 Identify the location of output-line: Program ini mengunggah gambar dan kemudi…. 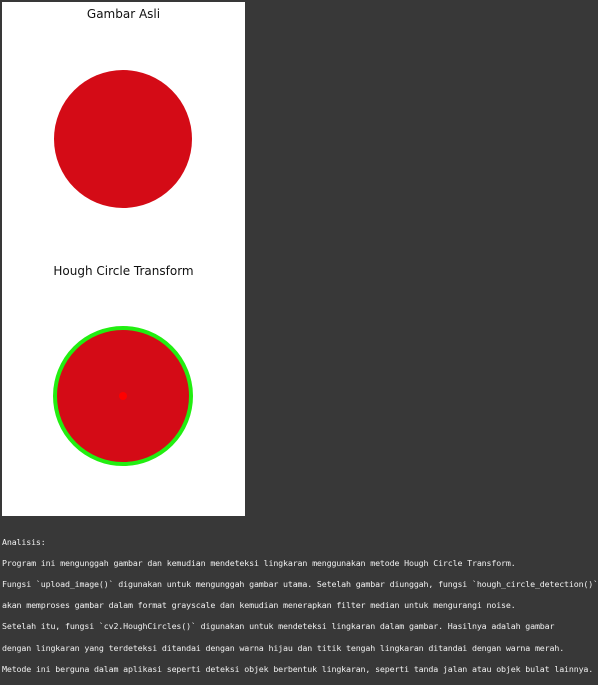
(259, 562).